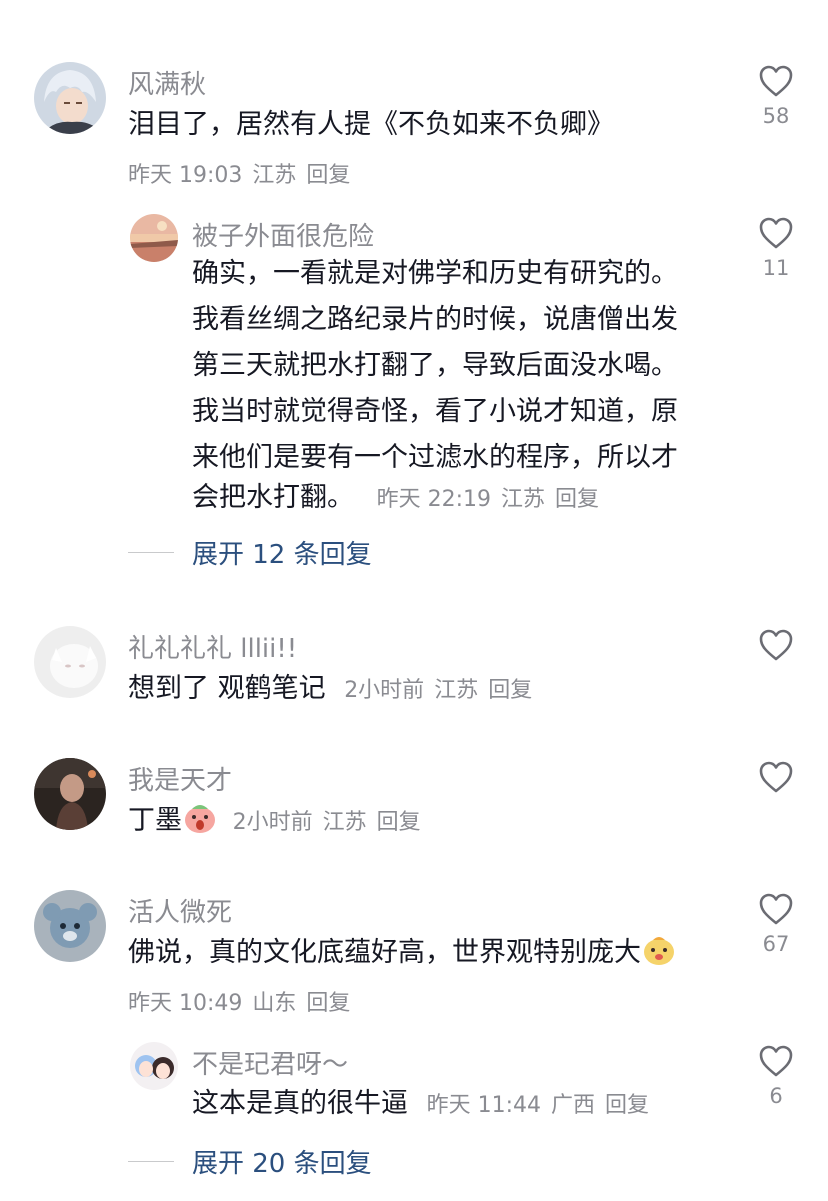 The width and height of the screenshot is (828, 1201). Describe the element at coordinates (185, 1003) in the screenshot. I see `comment-time: 昨天 10:49` at that location.